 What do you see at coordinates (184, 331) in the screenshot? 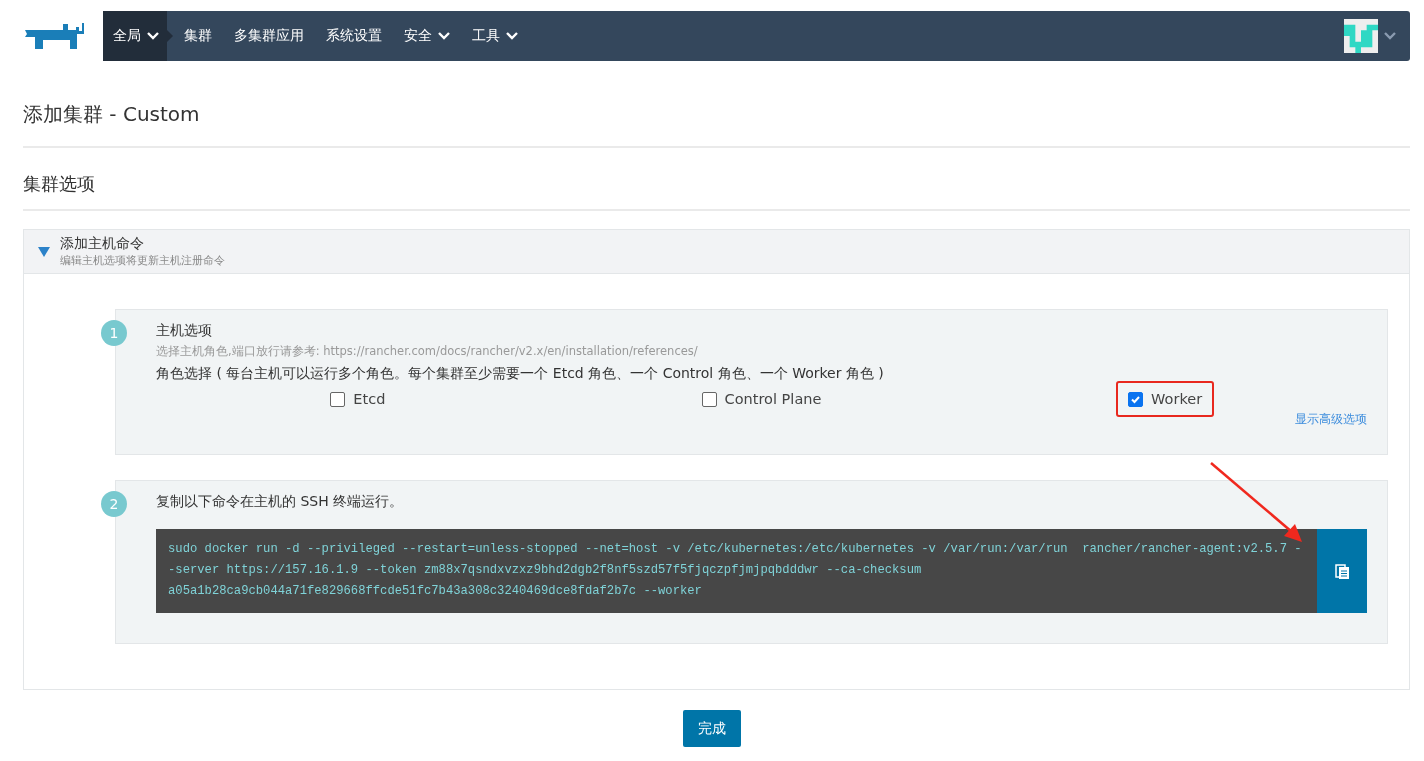
I see `step-title: 主机选项` at bounding box center [184, 331].